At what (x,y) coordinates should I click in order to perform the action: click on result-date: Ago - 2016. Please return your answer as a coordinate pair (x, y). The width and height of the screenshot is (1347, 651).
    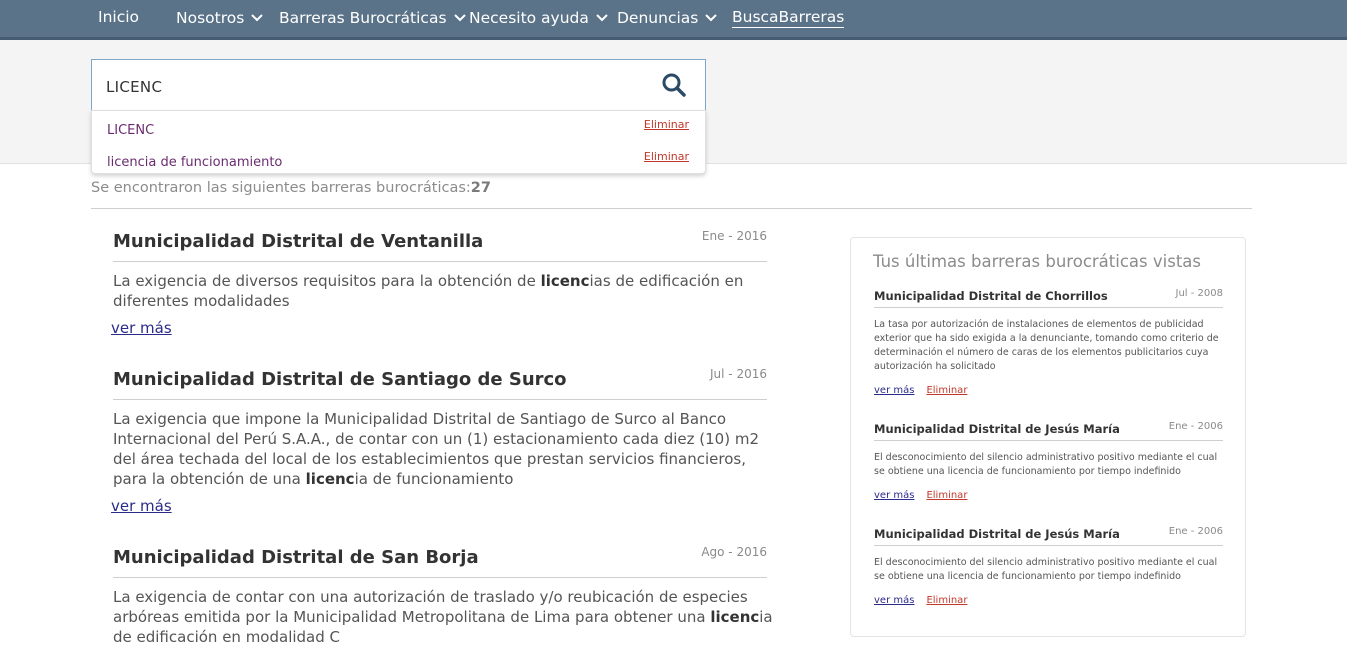
    Looking at the image, I should click on (734, 552).